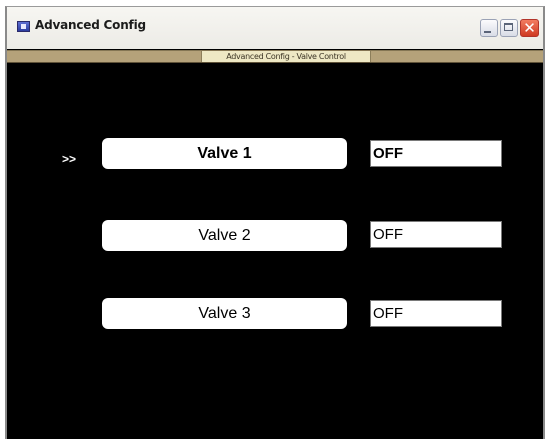 This screenshot has width=547, height=439. I want to click on selection-marker: >>, so click(69, 159).